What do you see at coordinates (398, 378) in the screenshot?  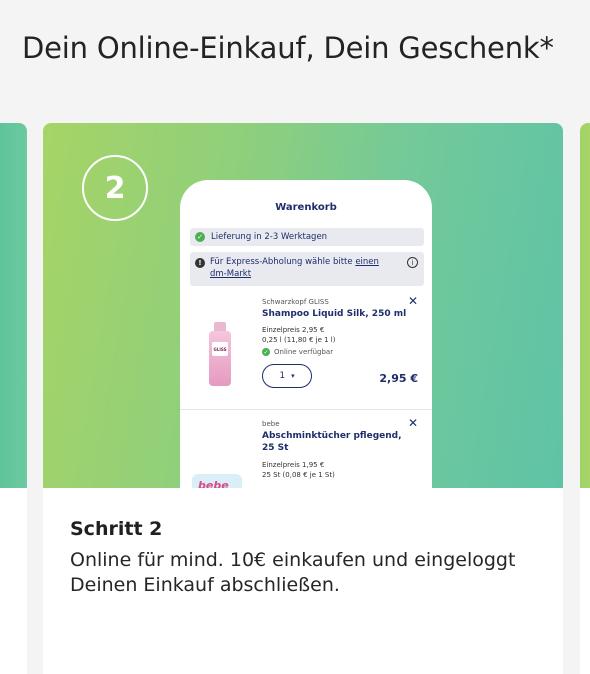 I see `item-price: 2,95 €` at bounding box center [398, 378].